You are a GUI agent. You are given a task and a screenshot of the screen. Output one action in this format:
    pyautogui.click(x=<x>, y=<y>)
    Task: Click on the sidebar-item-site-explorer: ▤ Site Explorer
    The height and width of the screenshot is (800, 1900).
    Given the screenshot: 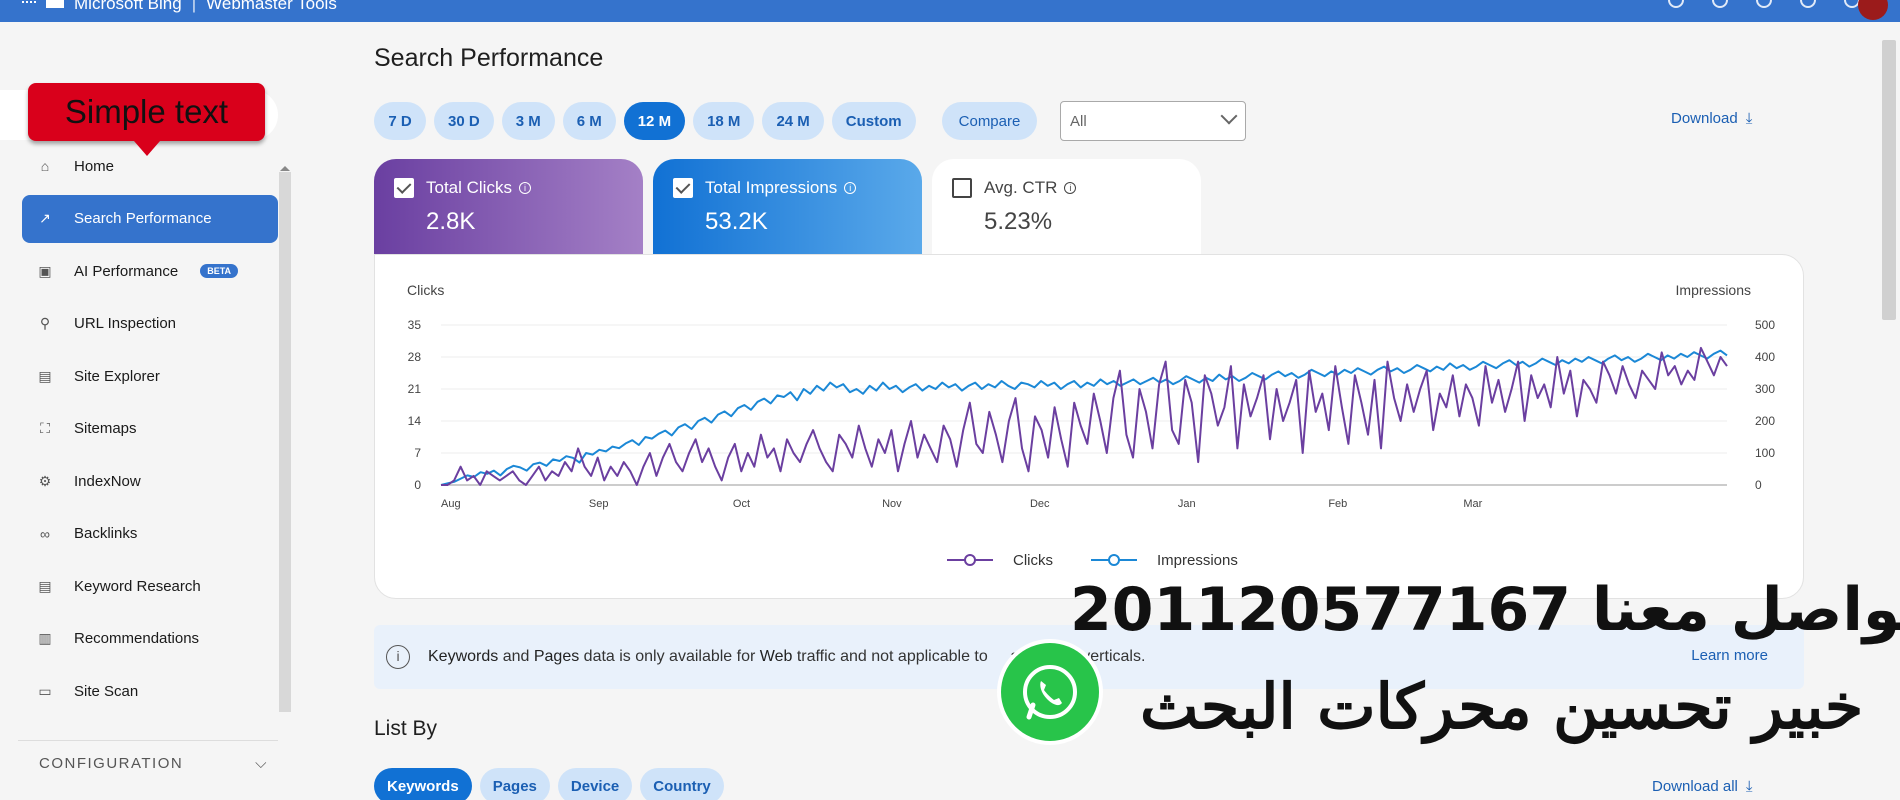 What is the action you would take?
    pyautogui.click(x=150, y=376)
    